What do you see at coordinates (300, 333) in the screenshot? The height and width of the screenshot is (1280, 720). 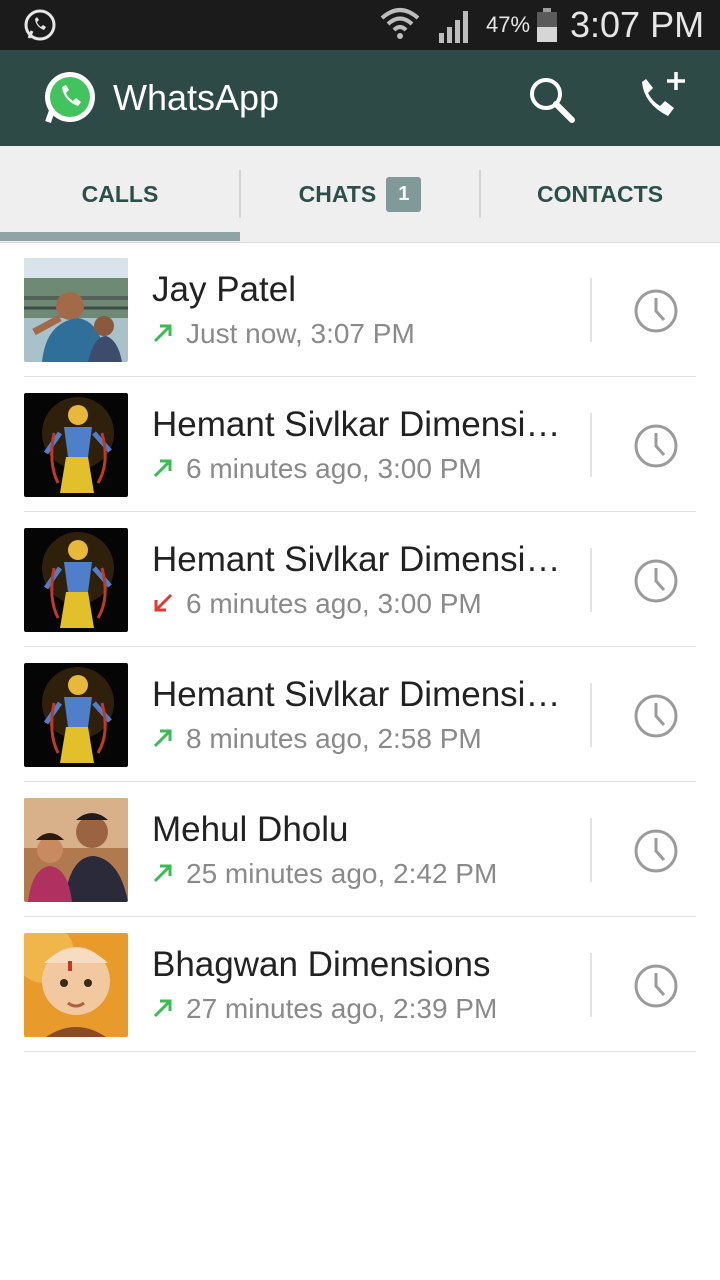 I see `call-time: Just now, 3:07 PM` at bounding box center [300, 333].